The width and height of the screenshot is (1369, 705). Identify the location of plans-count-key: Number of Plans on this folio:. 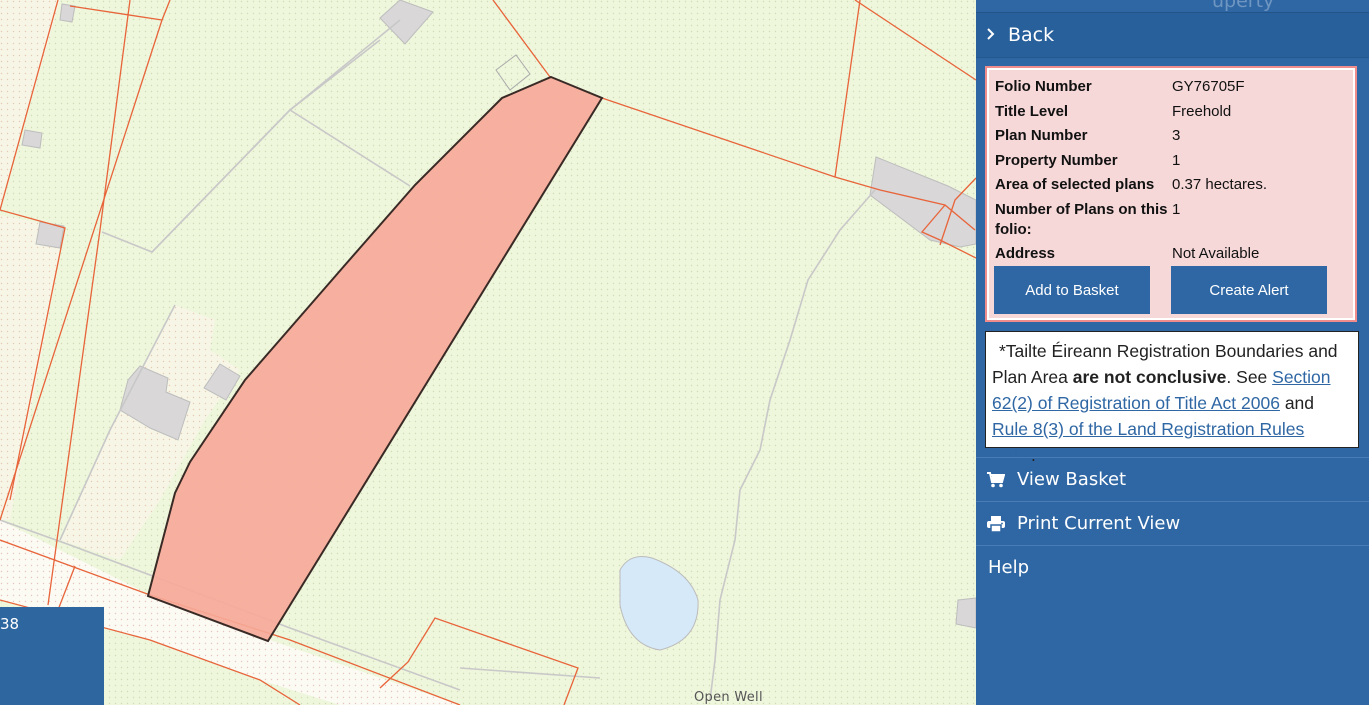
(1081, 219).